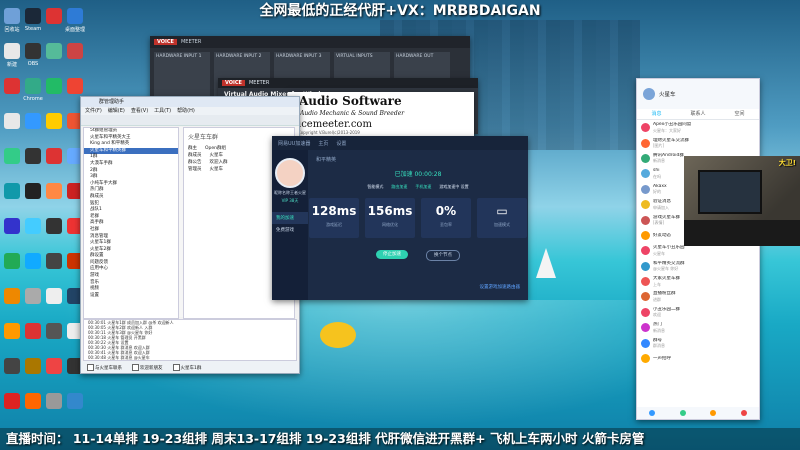 This screenshot has height=450, width=800. Describe the element at coordinates (656, 114) in the screenshot. I see `qq-tab: 消息` at that location.